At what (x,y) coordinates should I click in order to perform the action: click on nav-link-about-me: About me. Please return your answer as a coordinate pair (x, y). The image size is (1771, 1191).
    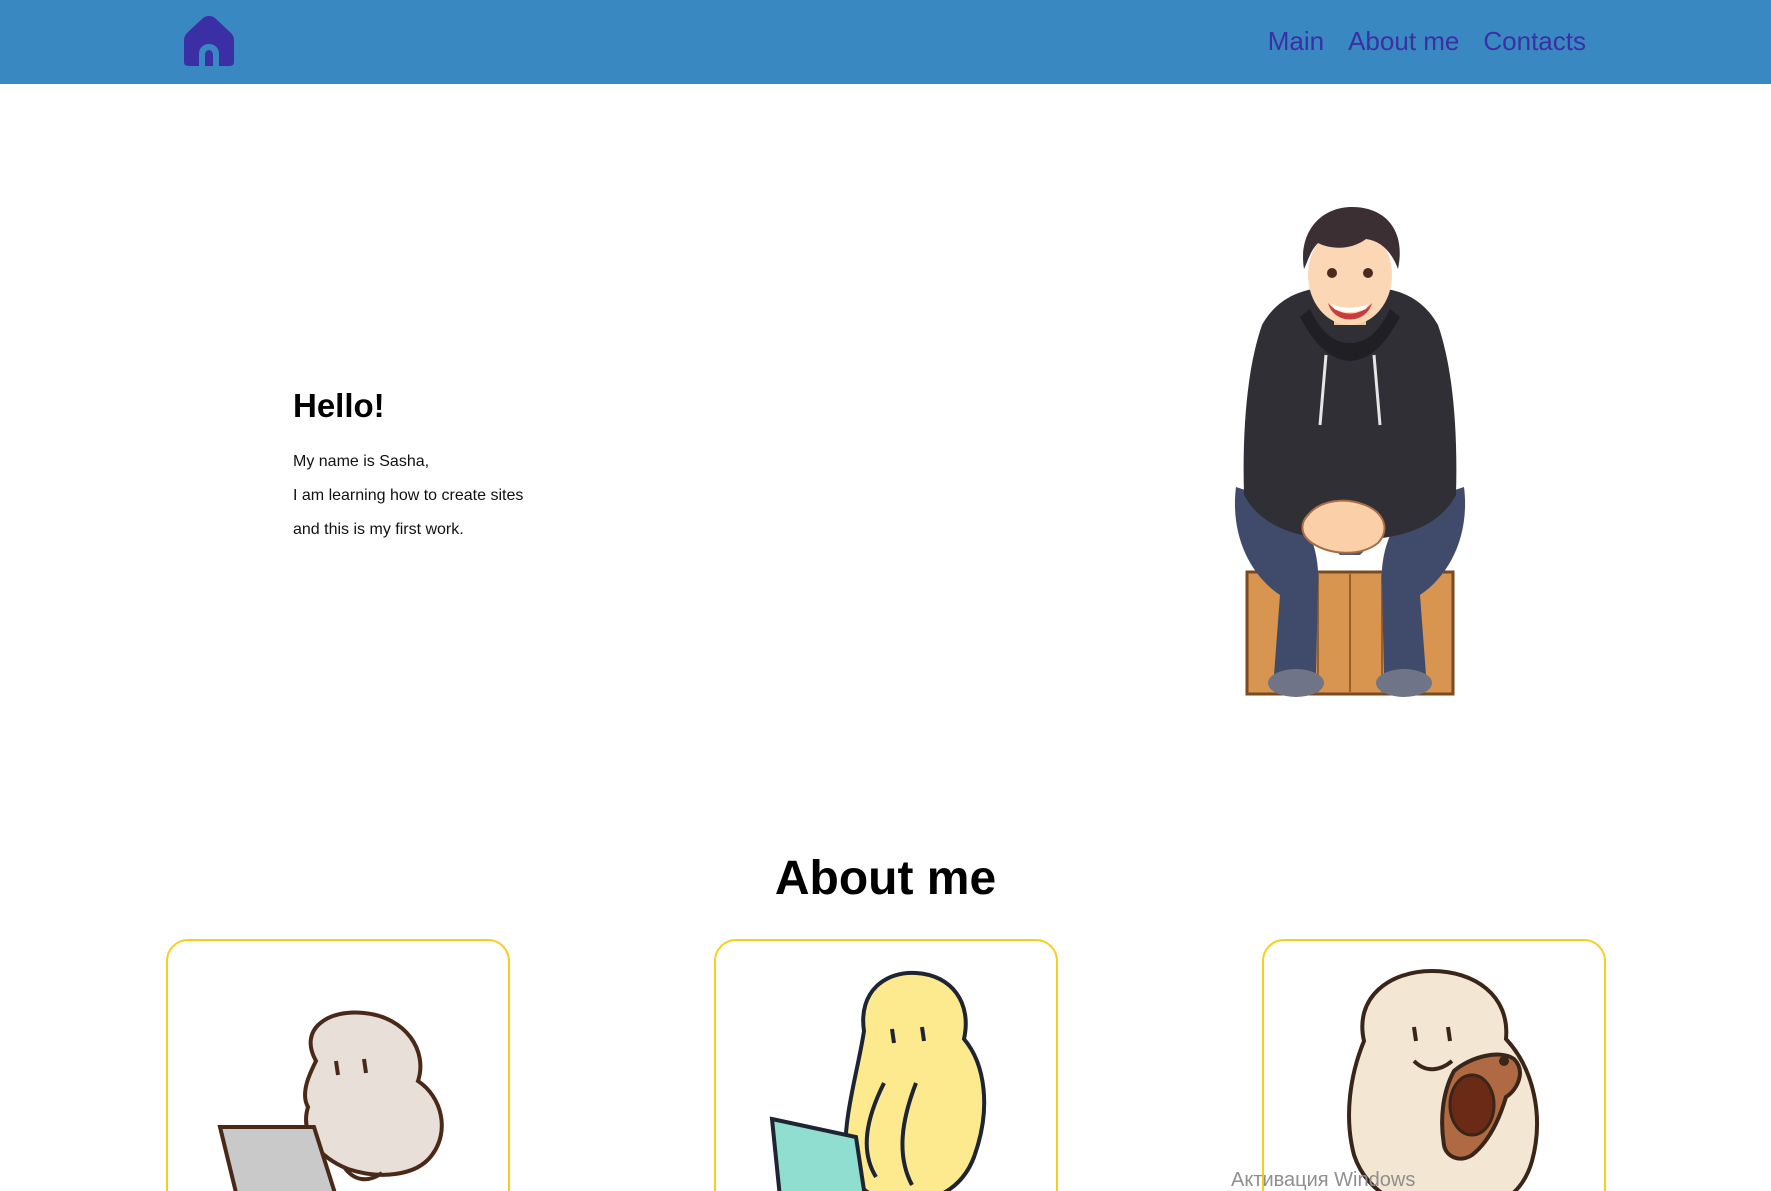
    Looking at the image, I should click on (1403, 41).